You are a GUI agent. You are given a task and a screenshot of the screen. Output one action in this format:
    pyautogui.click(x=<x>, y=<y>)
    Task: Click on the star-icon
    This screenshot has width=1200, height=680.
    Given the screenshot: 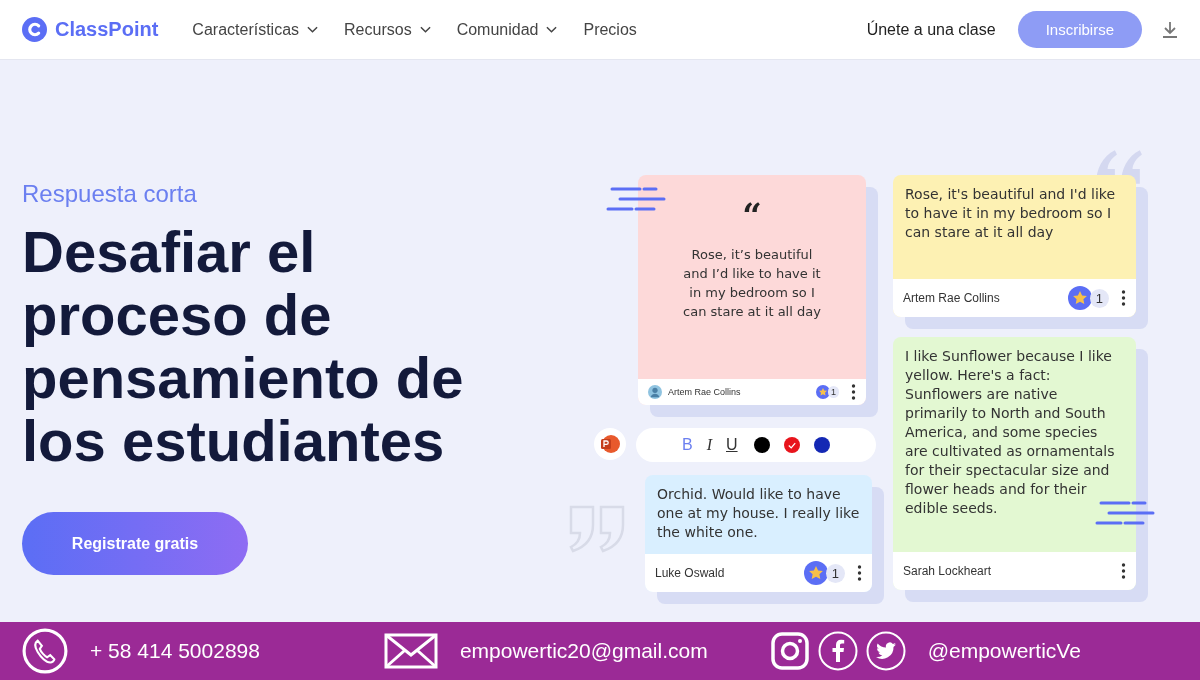 What is the action you would take?
    pyautogui.click(x=823, y=392)
    